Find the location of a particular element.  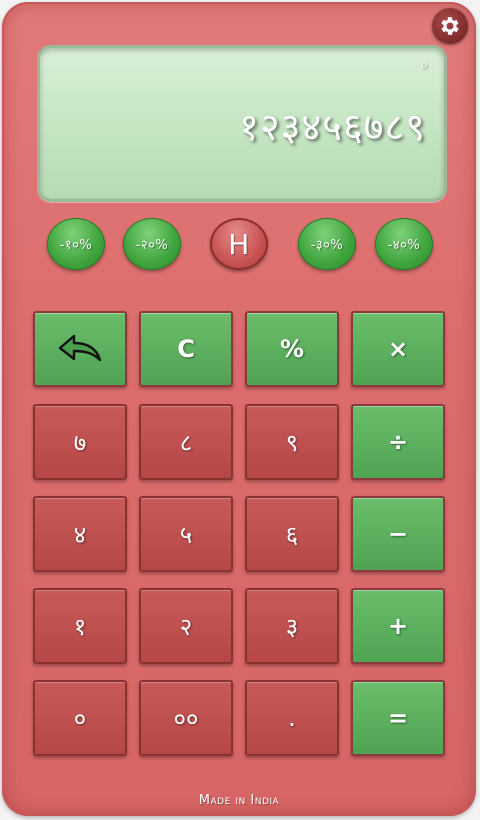

gear-icon is located at coordinates (450, 26).